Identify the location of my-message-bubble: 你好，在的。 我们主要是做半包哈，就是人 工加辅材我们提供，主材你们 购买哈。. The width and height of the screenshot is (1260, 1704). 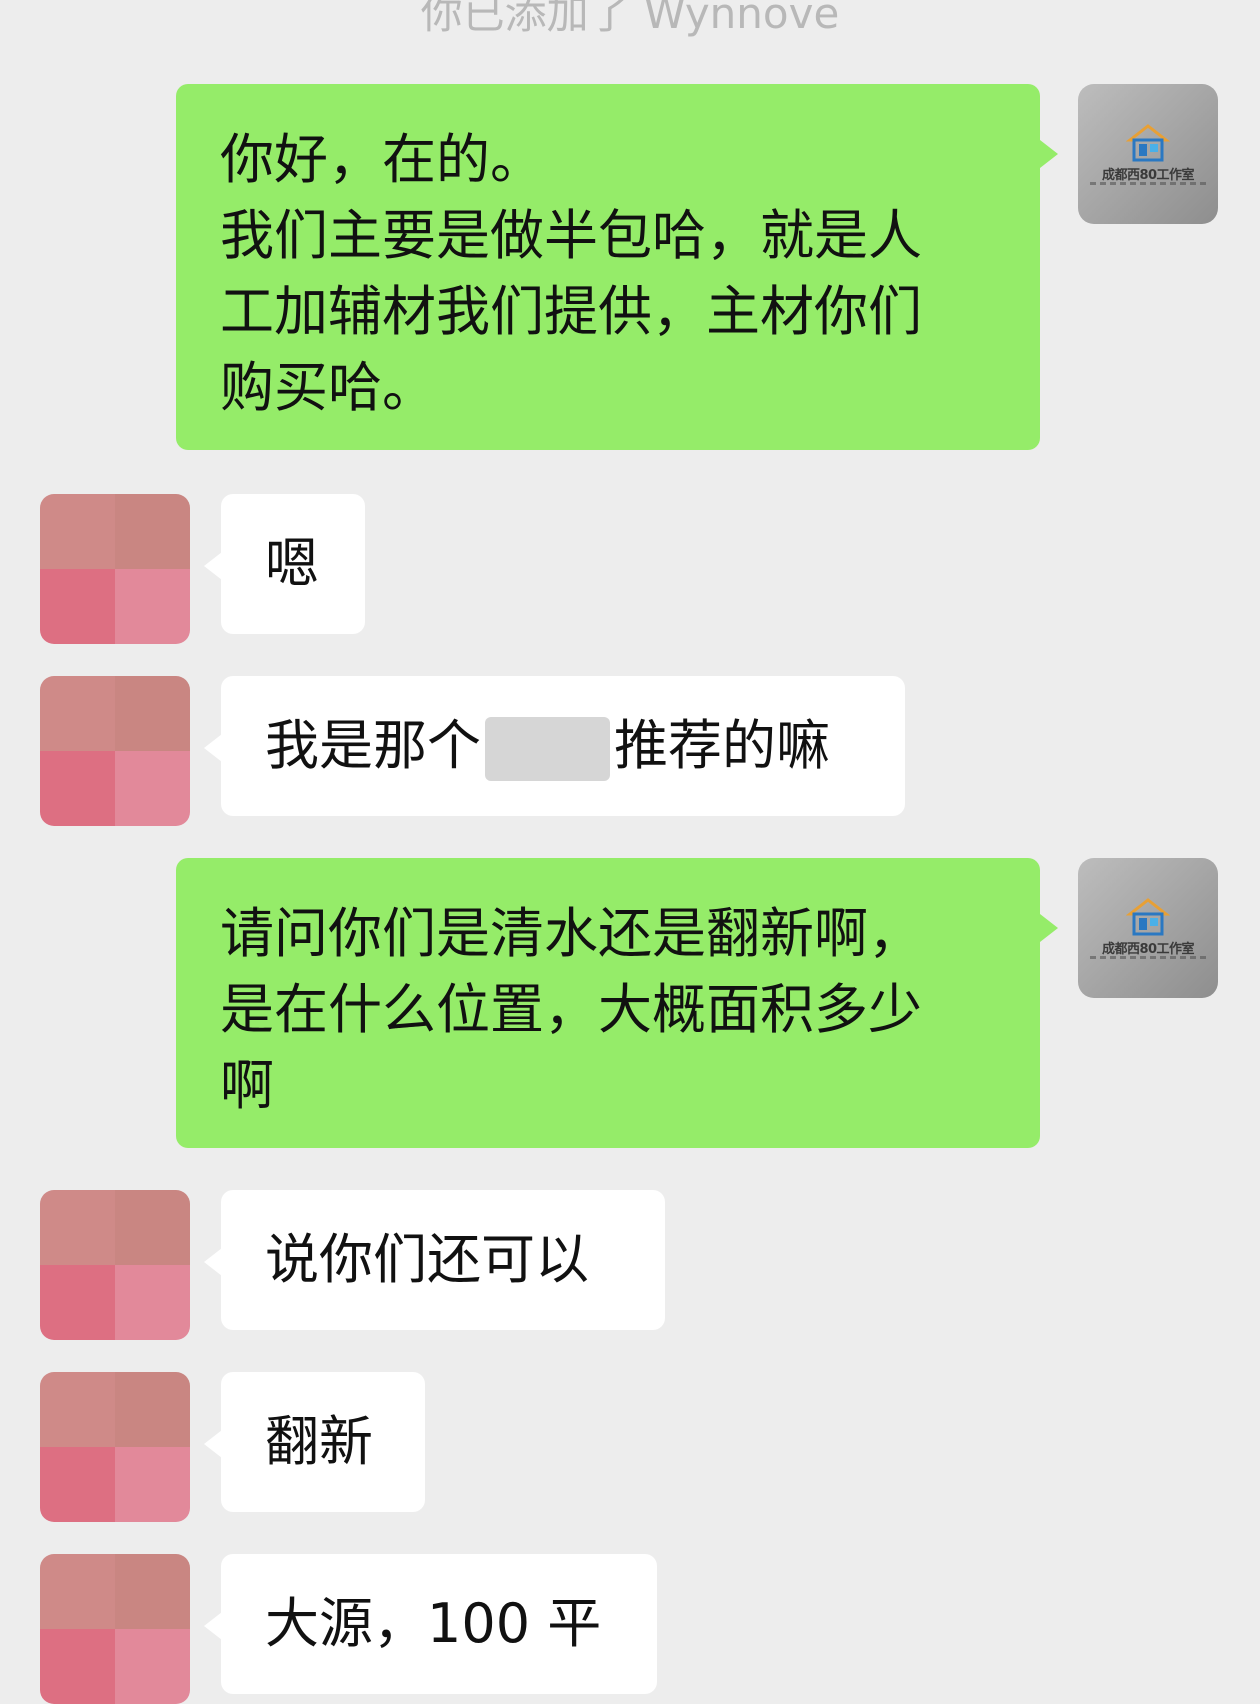
(608, 267).